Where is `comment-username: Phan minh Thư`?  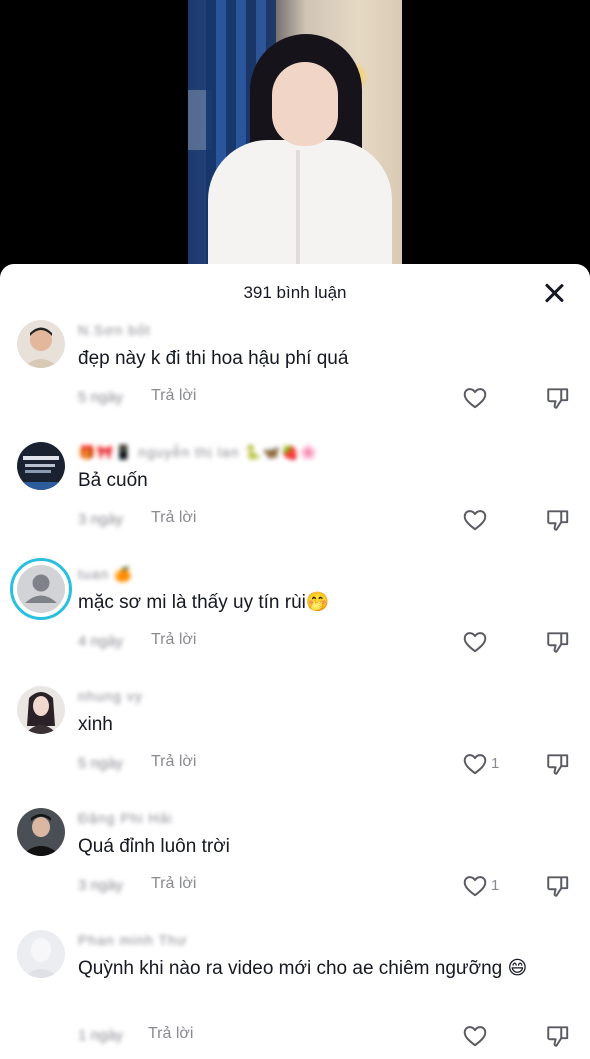 comment-username: Phan minh Thư is located at coordinates (132, 941).